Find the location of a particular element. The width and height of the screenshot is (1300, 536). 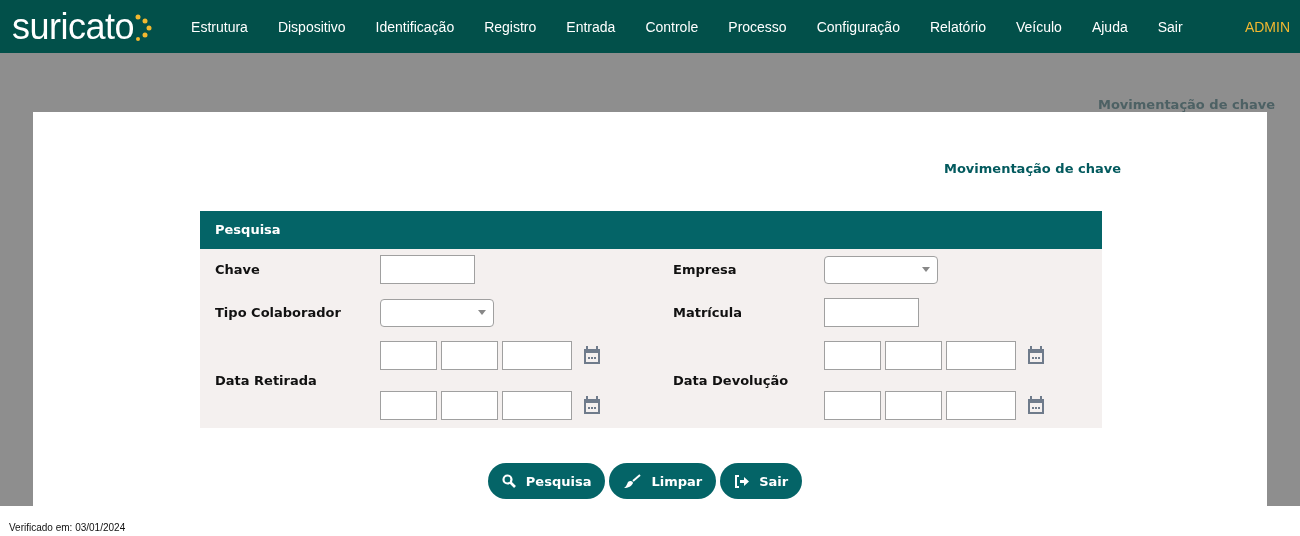

broom-icon is located at coordinates (632, 481).